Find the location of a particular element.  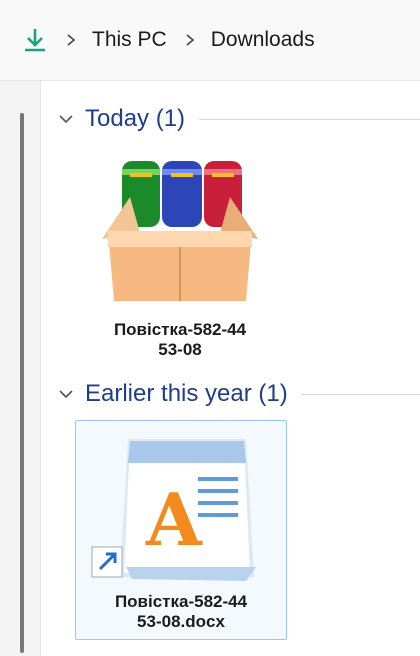

group-header-earlier-this-year: Earlier this year (1) is located at coordinates (238, 394).